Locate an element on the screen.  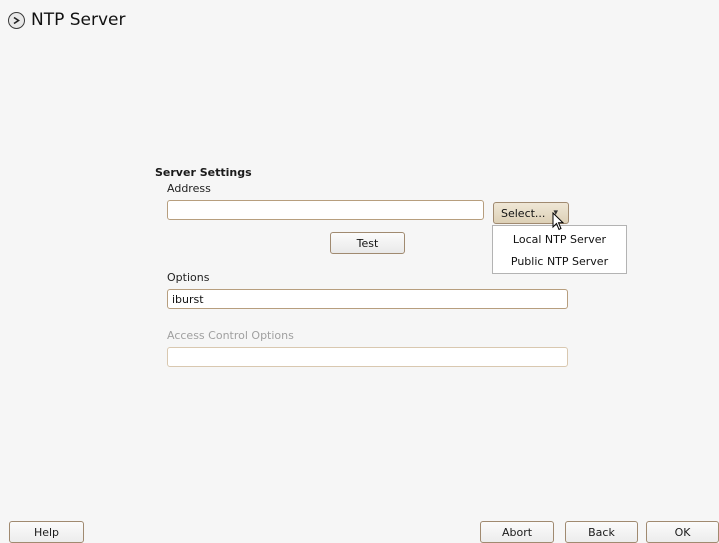
test-button-label: Test is located at coordinates (367, 243).